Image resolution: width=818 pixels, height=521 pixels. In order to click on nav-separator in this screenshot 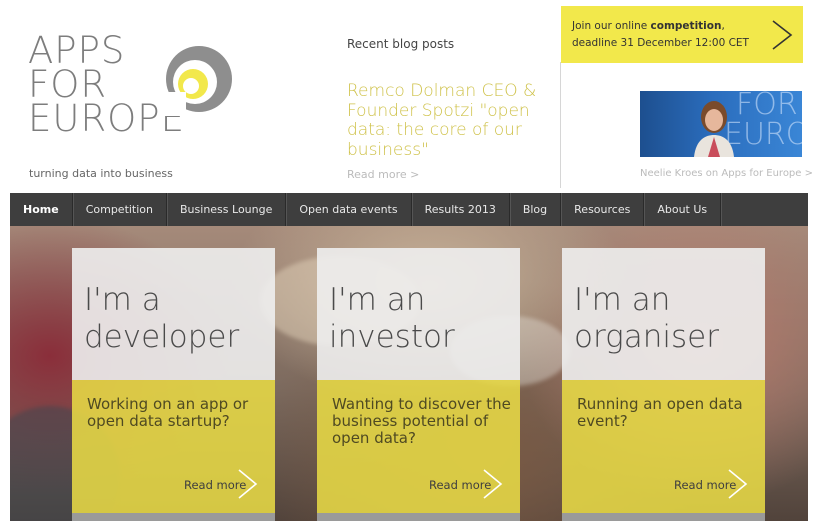, I will do `click(721, 209)`.